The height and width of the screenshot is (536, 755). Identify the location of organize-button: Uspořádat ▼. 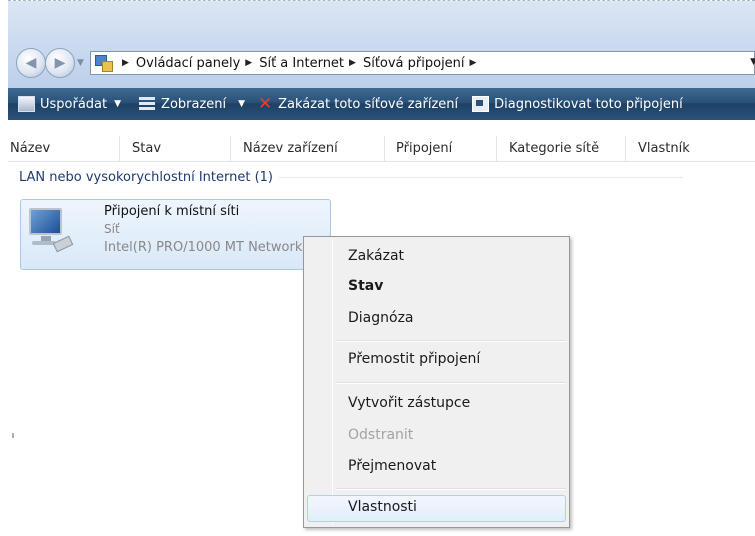
(69, 104).